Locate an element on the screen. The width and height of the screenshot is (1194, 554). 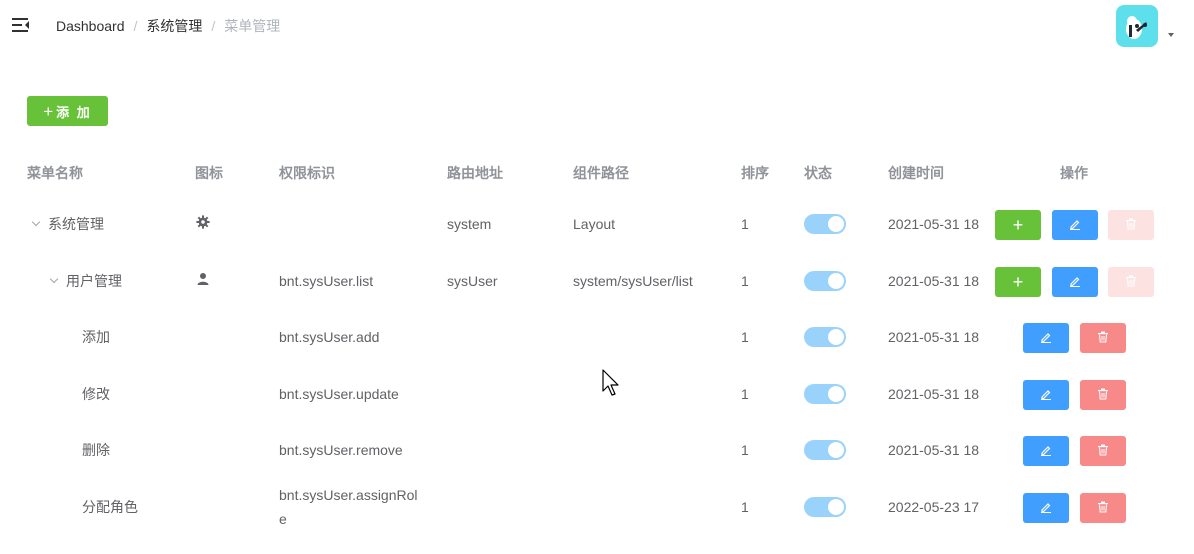
user-dropdown is located at coordinates (1147, 27).